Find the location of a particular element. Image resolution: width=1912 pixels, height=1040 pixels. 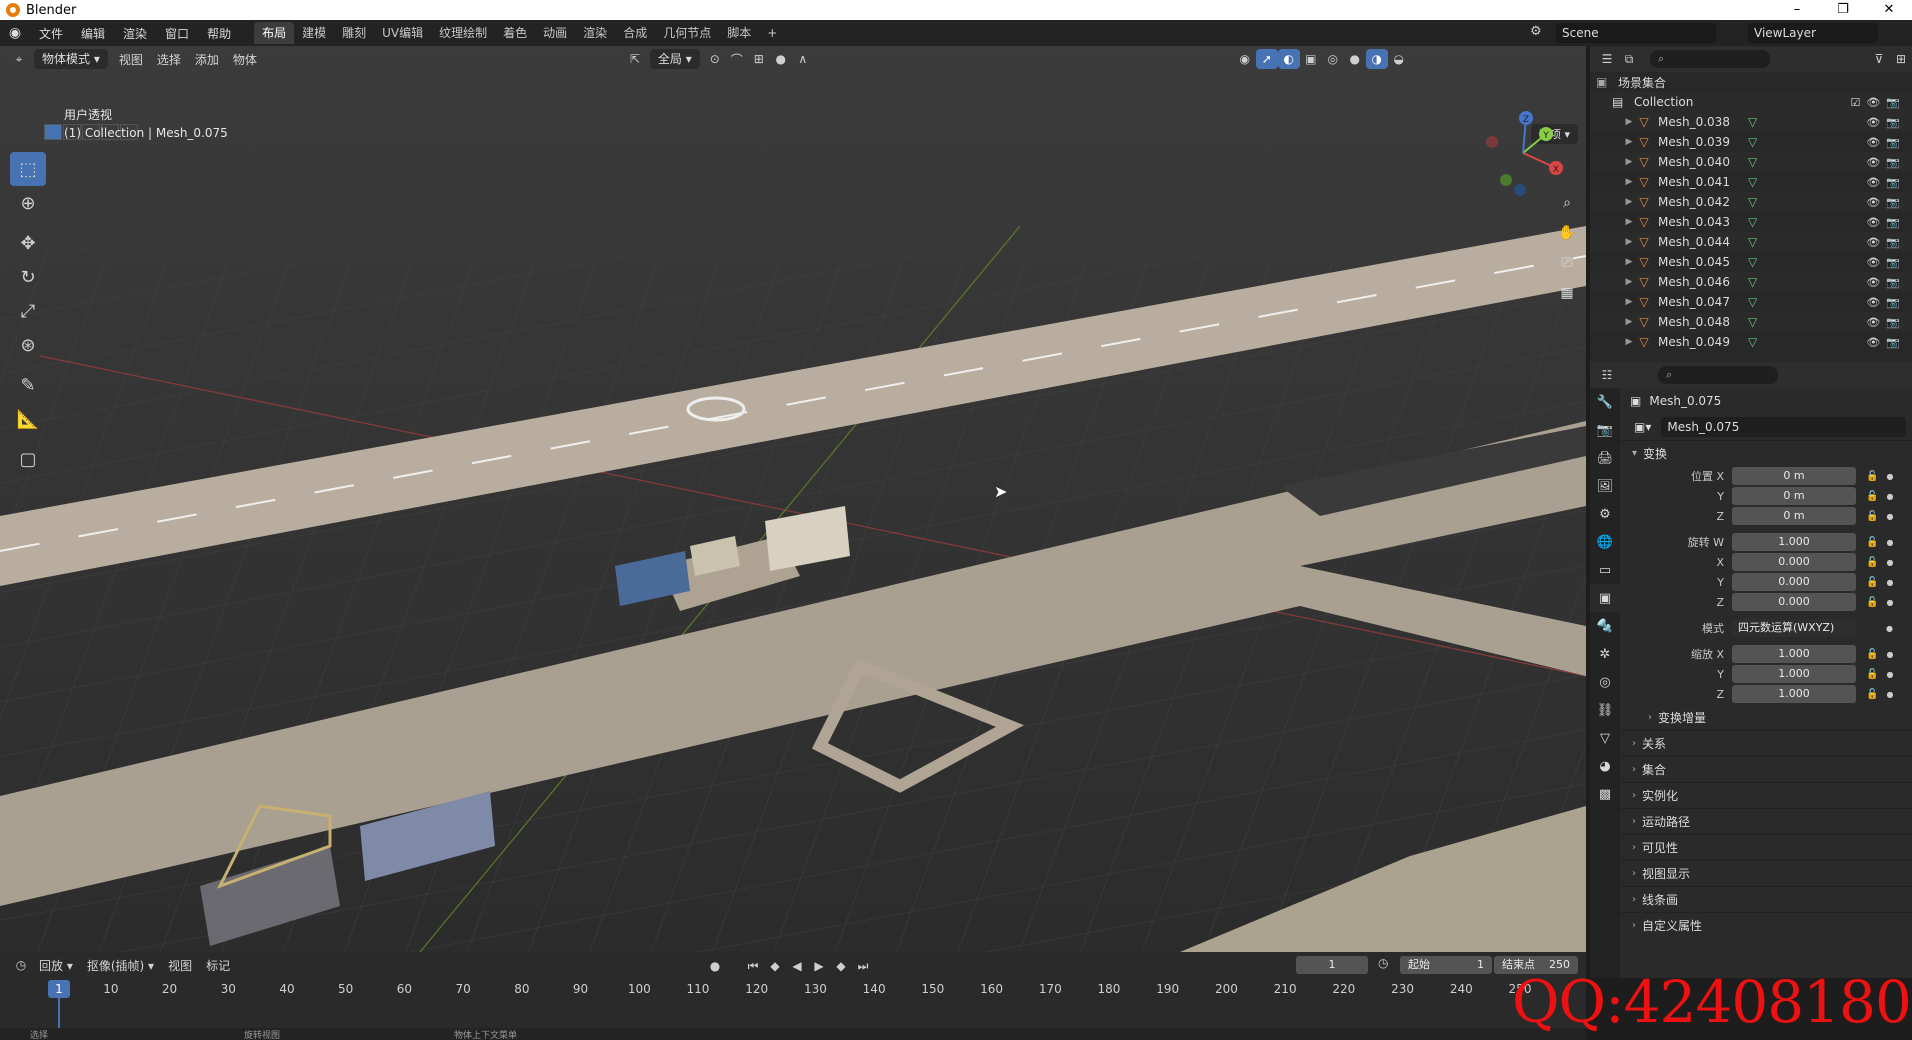

solid-shading-icon: ● is located at coordinates (1355, 59).